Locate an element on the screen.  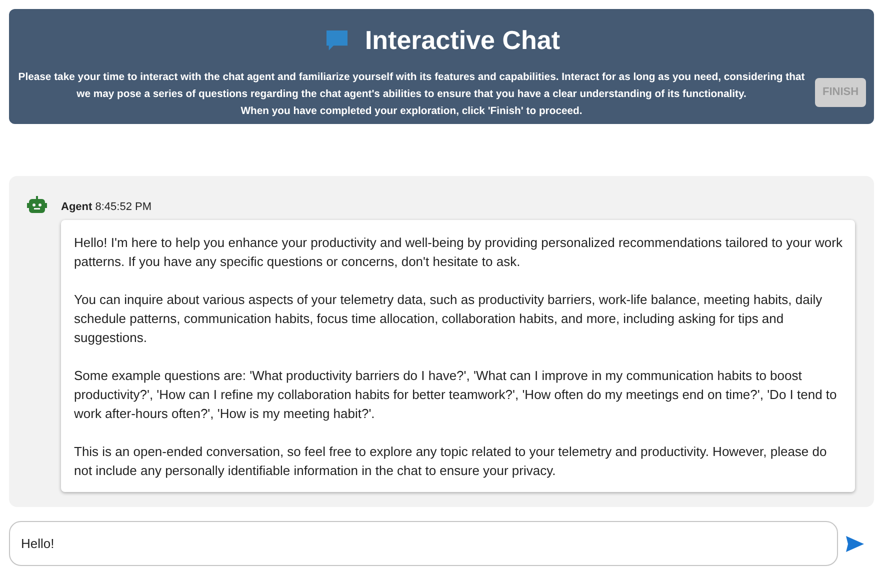
instructions-text: Please take your time to interact with the chat agent and familiarize yourself with its features and capabilities. Interact for as long as you need, considering that we may pose a series of questions regarding the chat agent's abilities to ensure that you have a clear understanding of its functionality. is located at coordinates (411, 86).